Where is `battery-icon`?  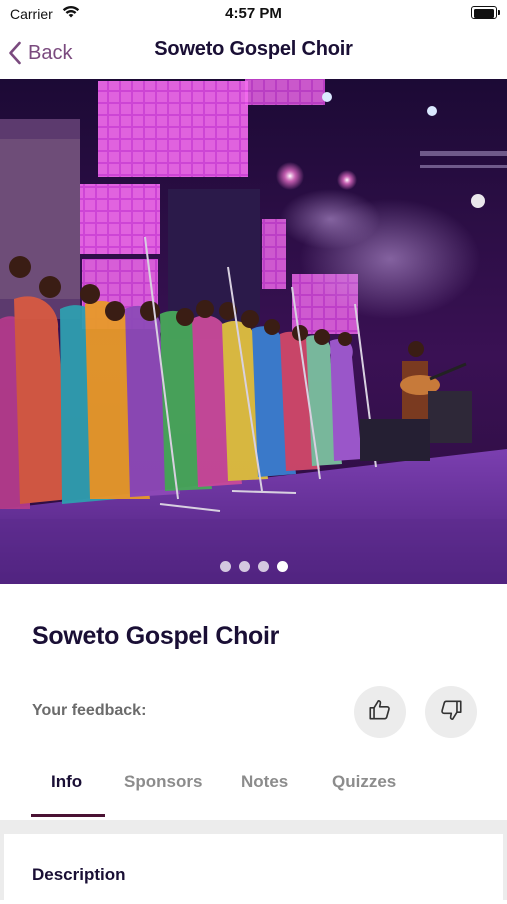
battery-icon is located at coordinates (485, 12).